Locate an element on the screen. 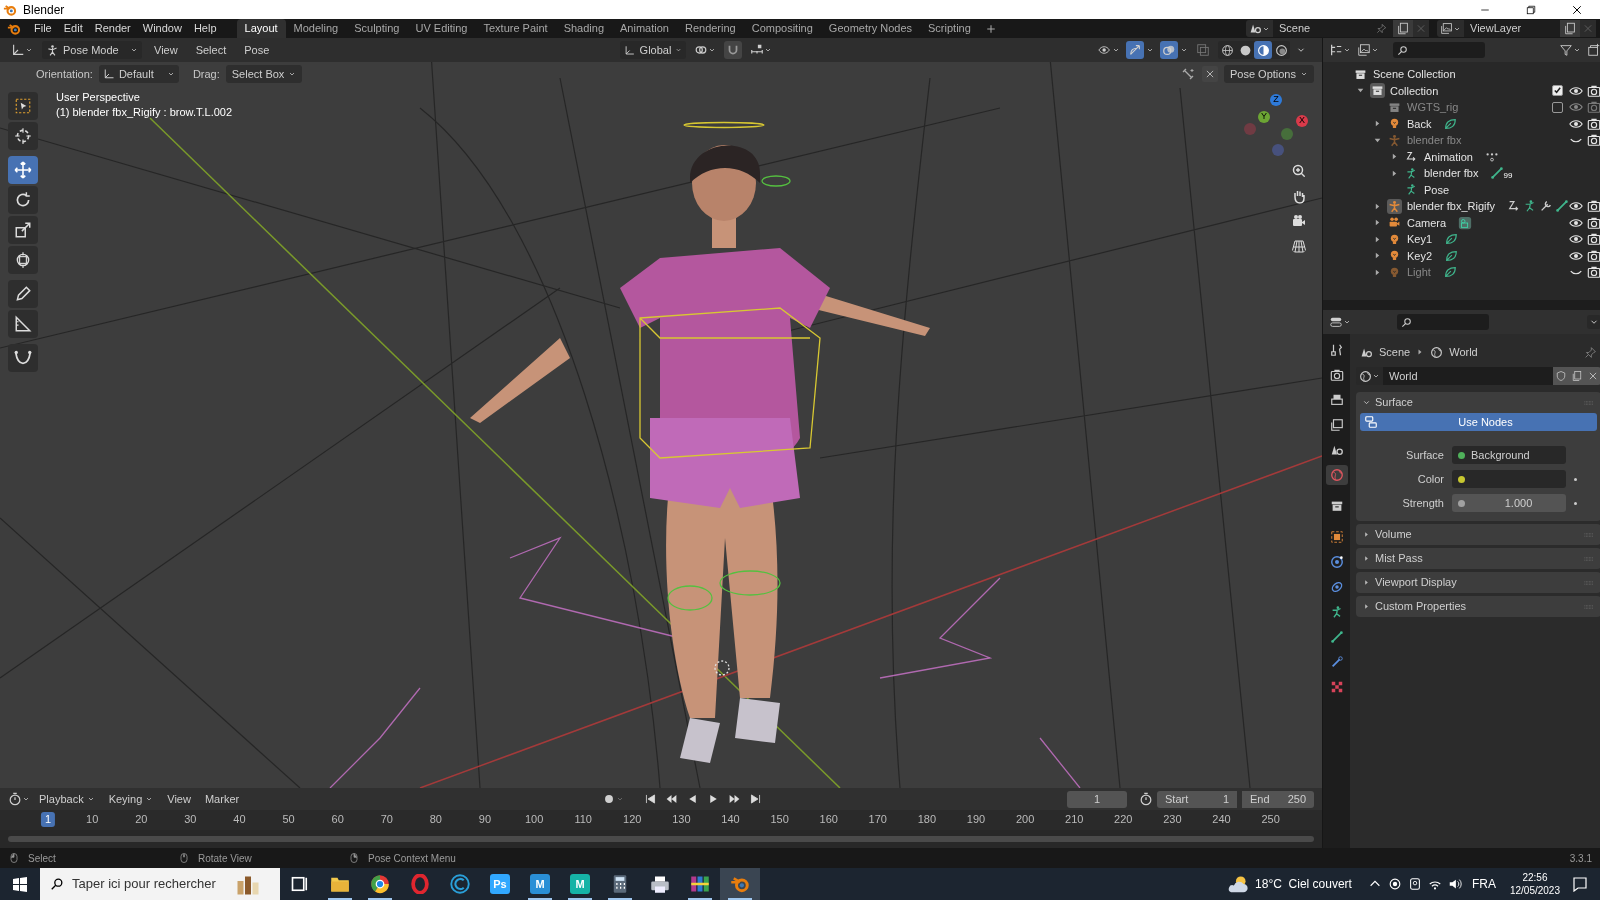 The height and width of the screenshot is (900, 1600). frame-number: 110 is located at coordinates (583, 819).